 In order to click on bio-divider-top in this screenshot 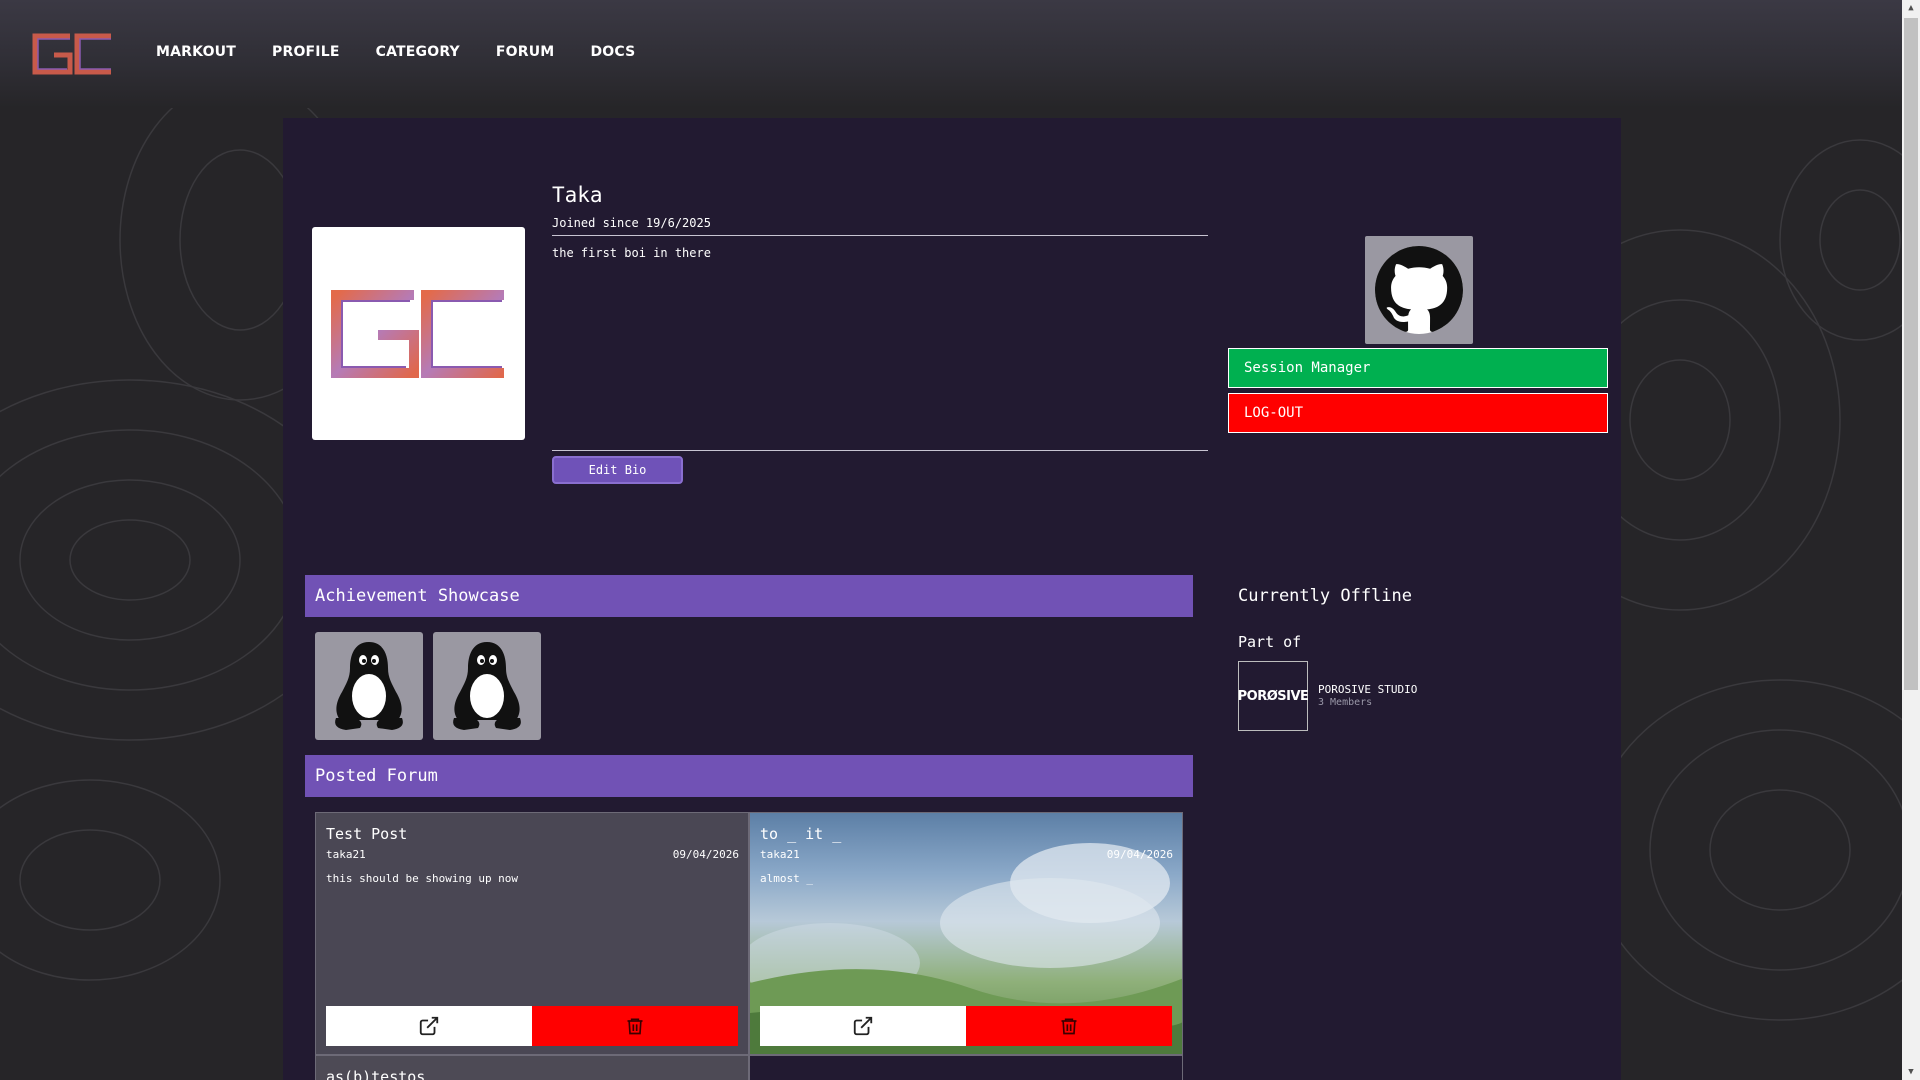, I will do `click(880, 235)`.